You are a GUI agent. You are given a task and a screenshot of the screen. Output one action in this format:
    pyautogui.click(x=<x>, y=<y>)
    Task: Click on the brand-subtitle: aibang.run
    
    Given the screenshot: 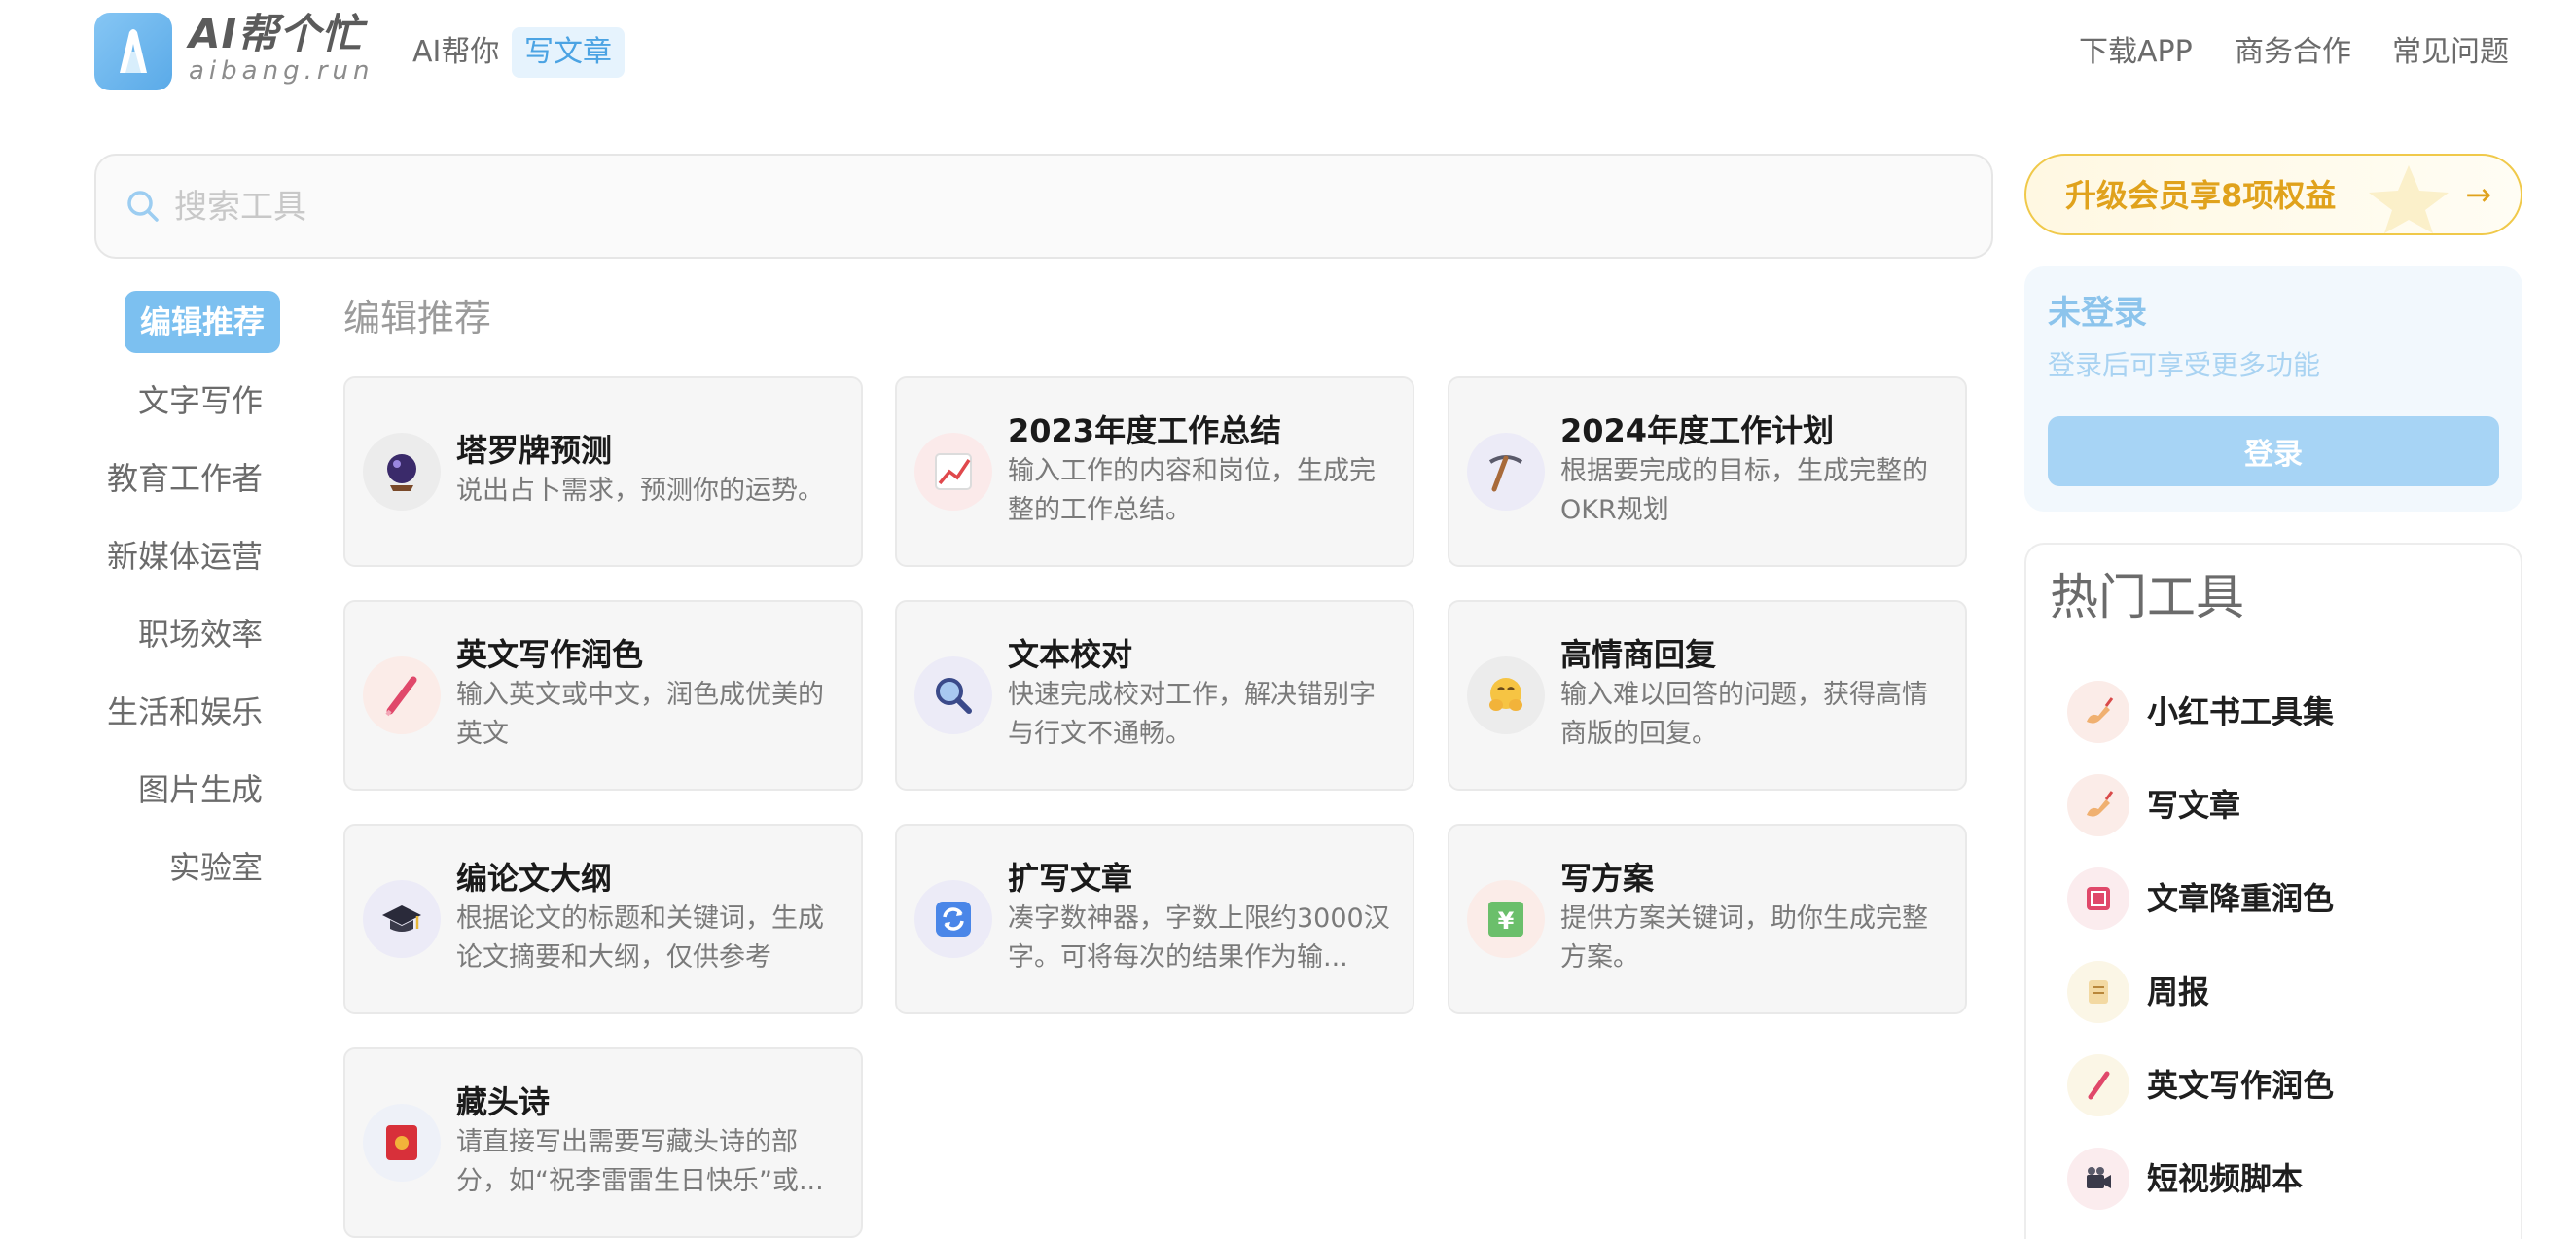 What is the action you would take?
    pyautogui.click(x=282, y=71)
    